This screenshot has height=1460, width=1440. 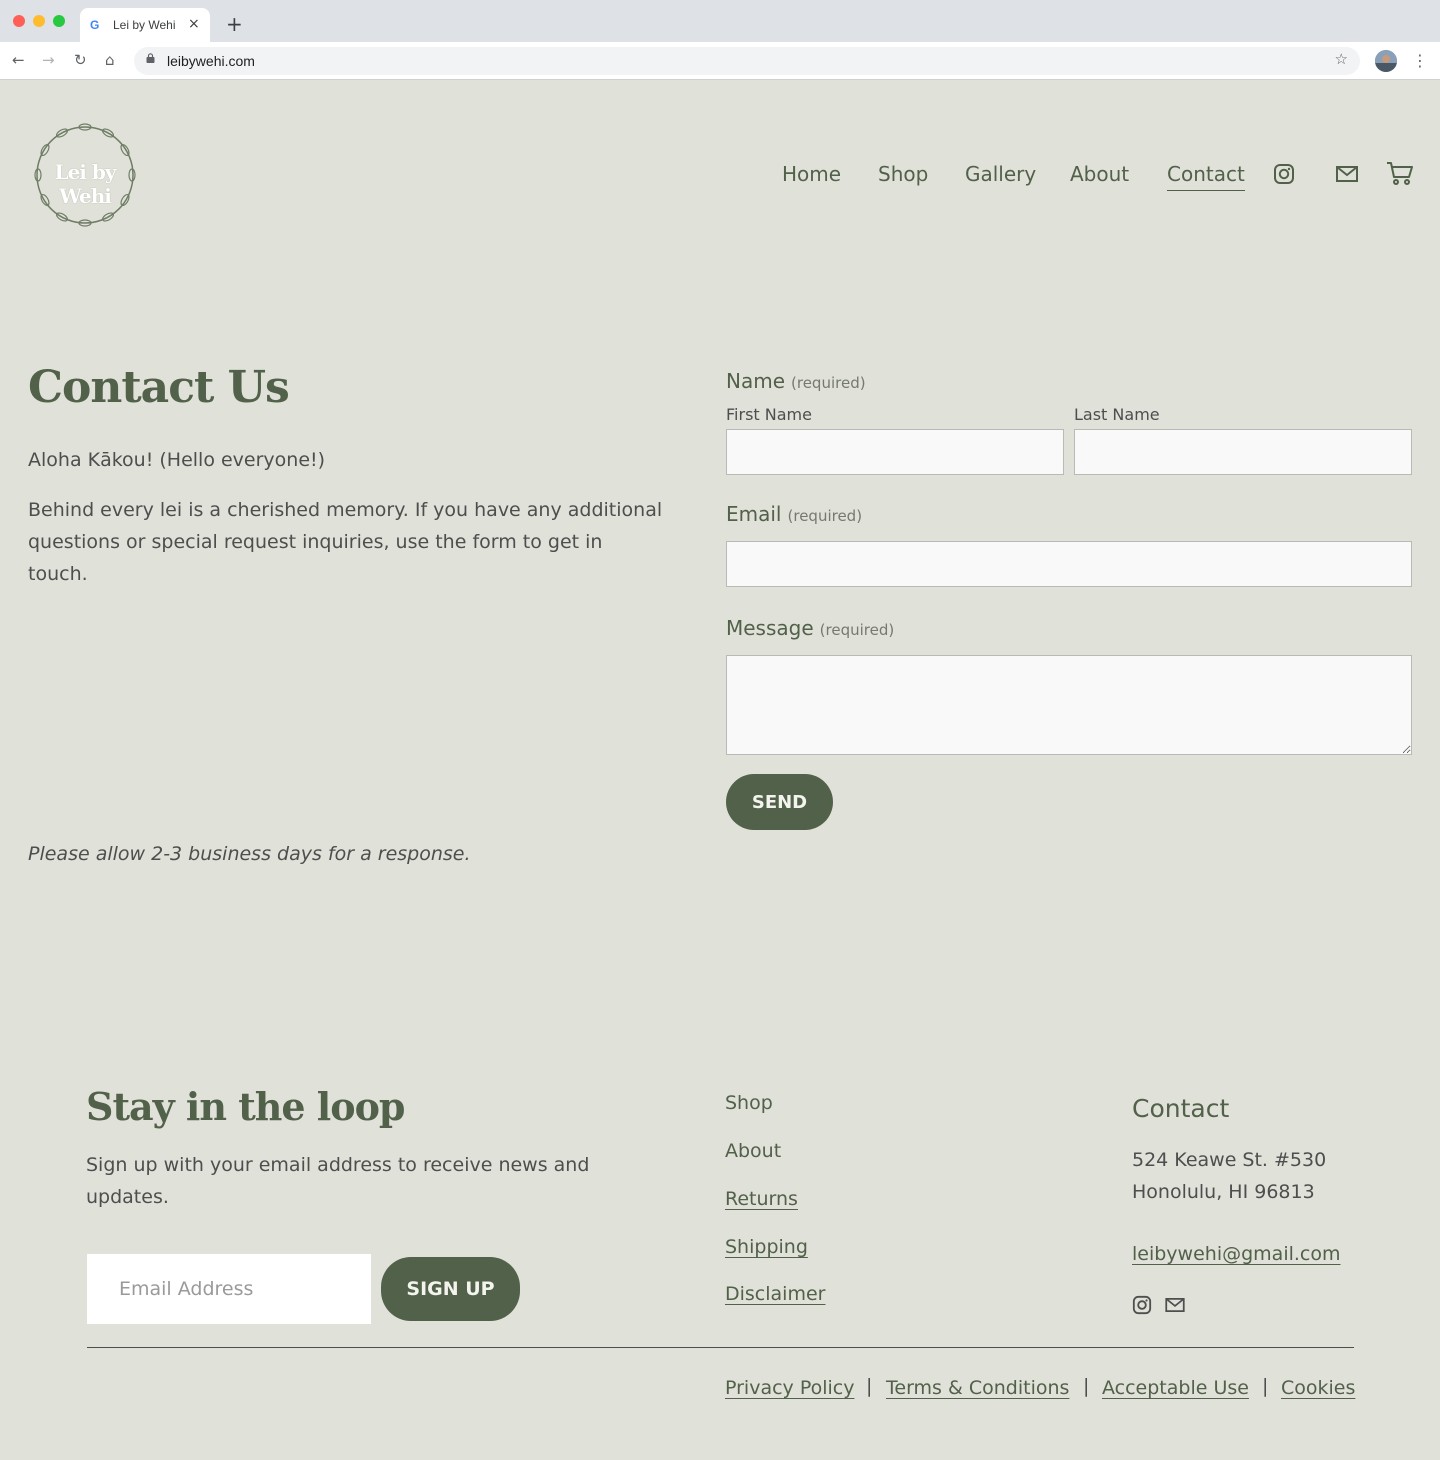 I want to click on nav-gallery: Gallery, so click(x=1000, y=174).